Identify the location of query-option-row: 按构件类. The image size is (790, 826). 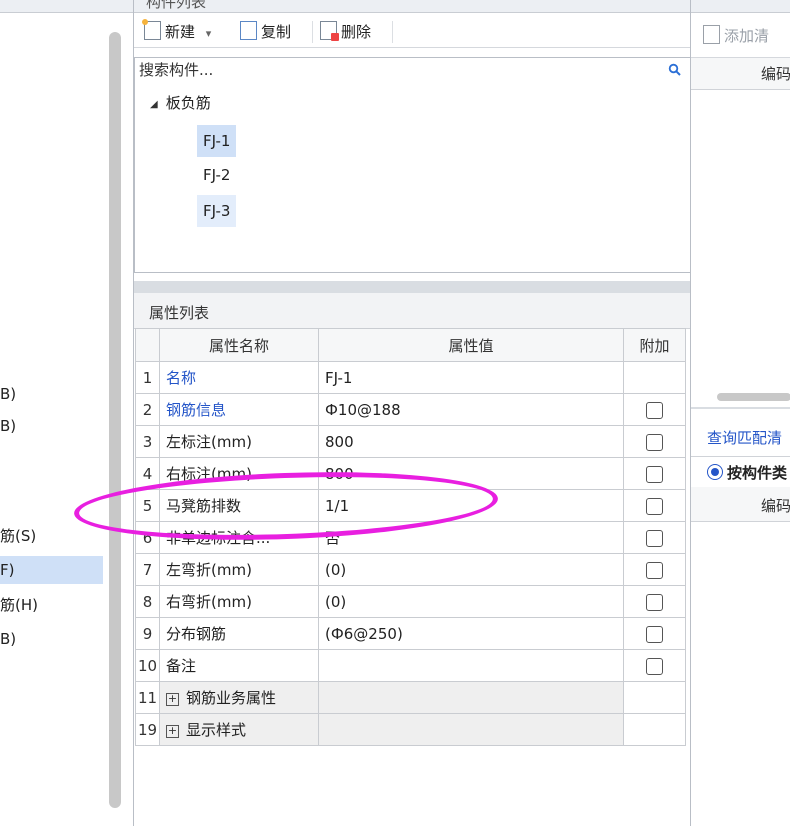
(740, 472).